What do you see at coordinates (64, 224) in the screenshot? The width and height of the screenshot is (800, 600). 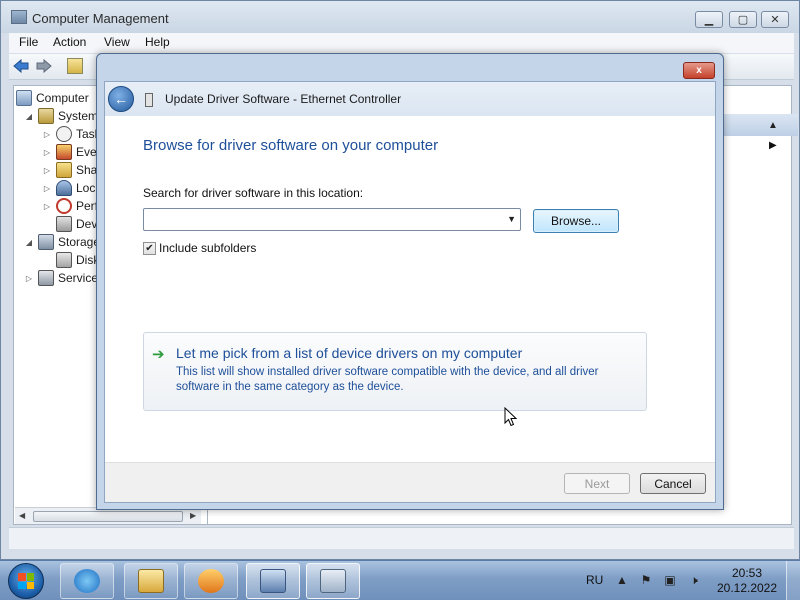 I see `device-manager-icon` at bounding box center [64, 224].